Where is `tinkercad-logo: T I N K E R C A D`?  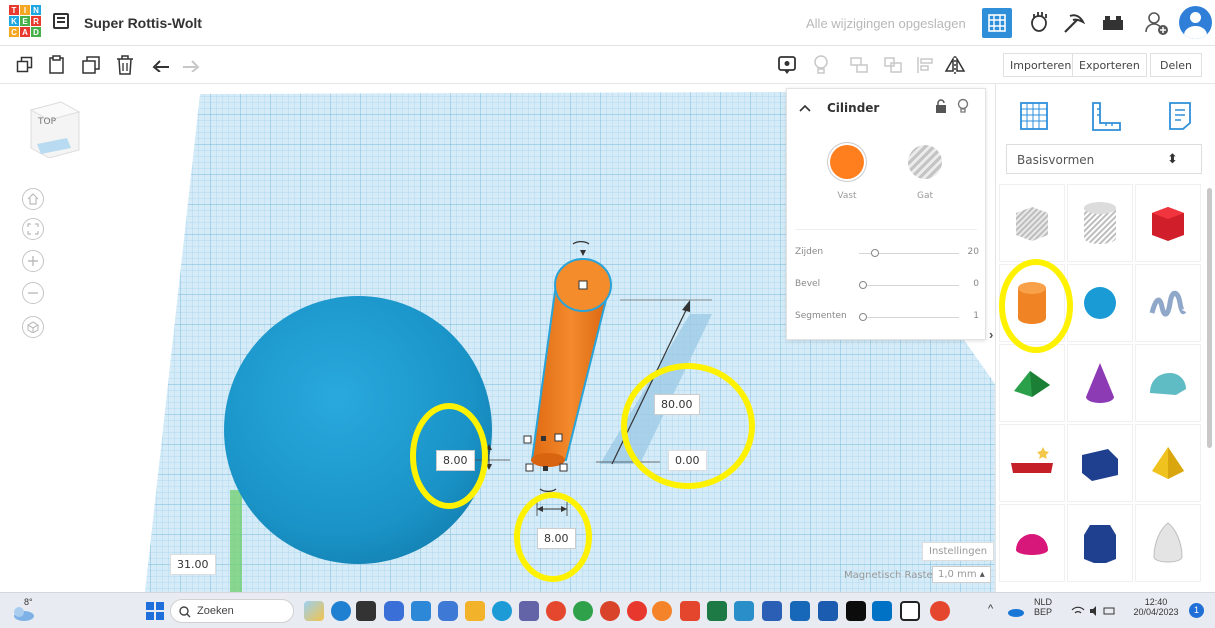
tinkercad-logo: T I N K E R C A D is located at coordinates (25, 22).